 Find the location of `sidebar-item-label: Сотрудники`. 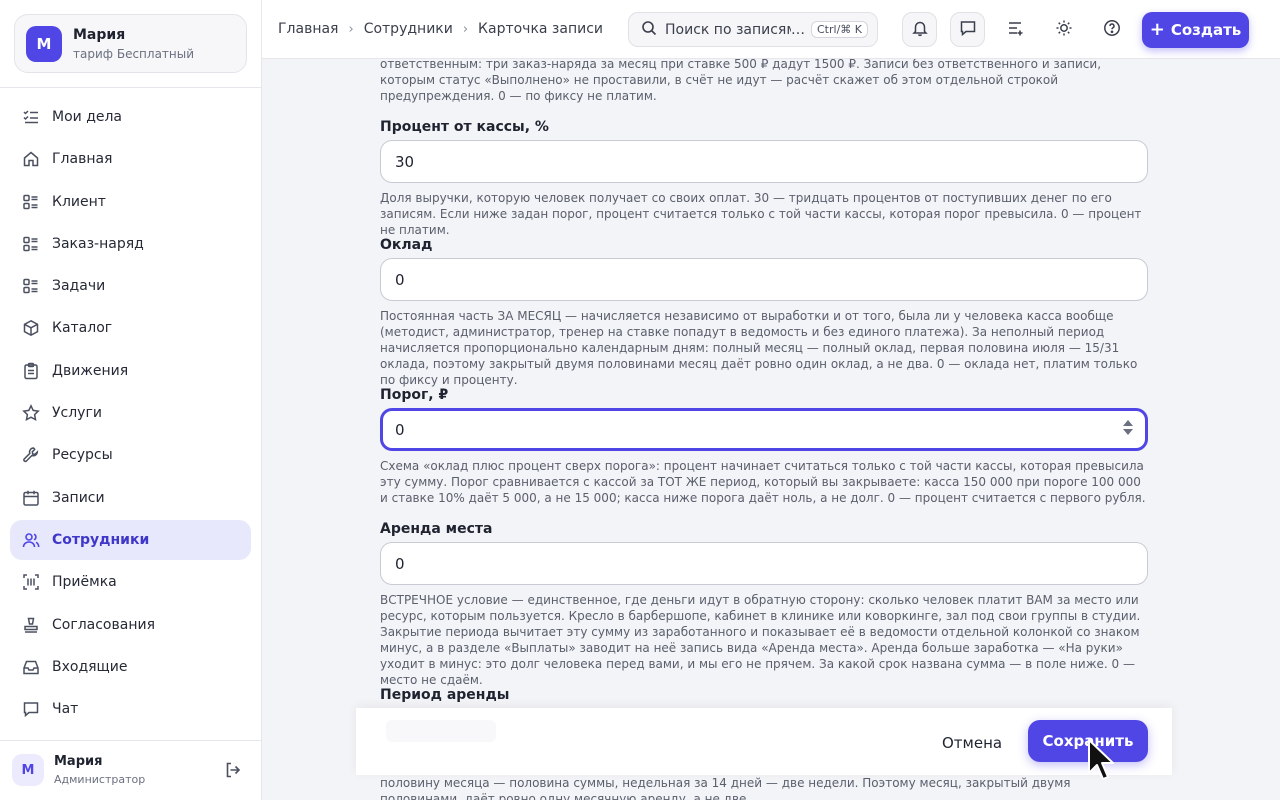

sidebar-item-label: Сотрудники is located at coordinates (101, 539).